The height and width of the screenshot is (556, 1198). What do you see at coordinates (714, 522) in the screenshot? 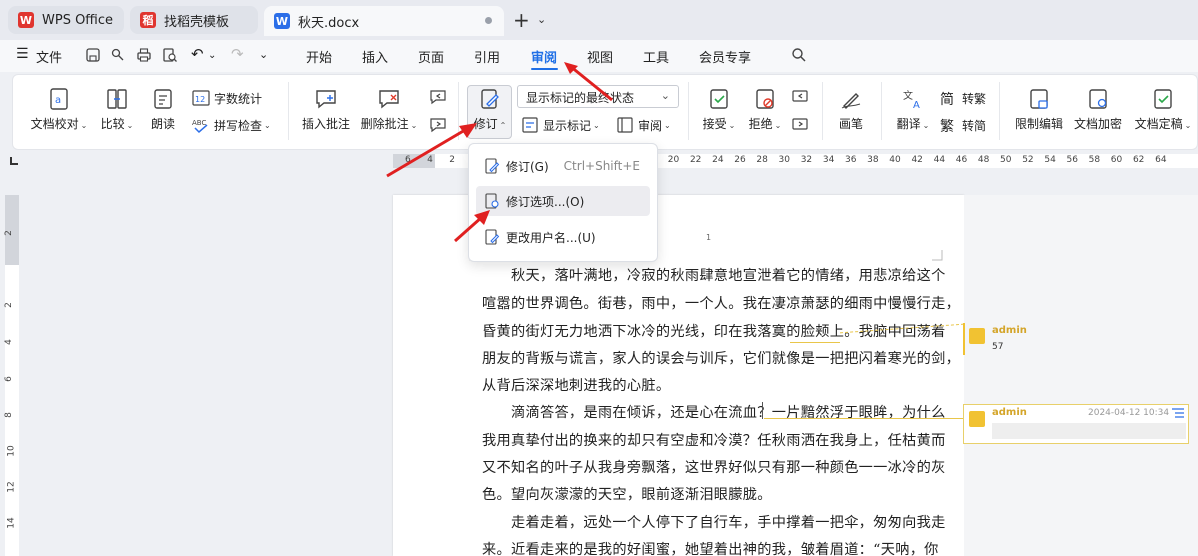
I see `document-text-line: 走着走着，远处一个人停下了自行车，手中撑着一把伞，匆匆向我走` at bounding box center [714, 522].